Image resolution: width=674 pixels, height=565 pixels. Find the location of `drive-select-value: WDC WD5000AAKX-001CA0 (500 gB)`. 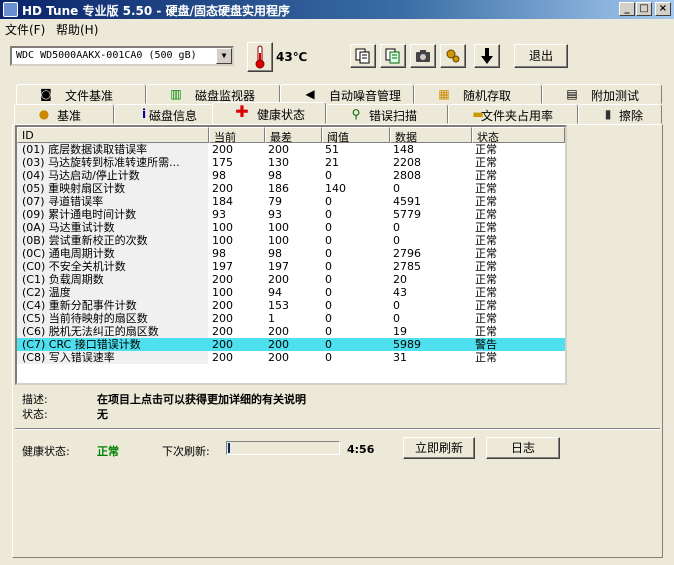

drive-select-value: WDC WD5000AAKX-001CA0 (500 gB) is located at coordinates (106, 55).